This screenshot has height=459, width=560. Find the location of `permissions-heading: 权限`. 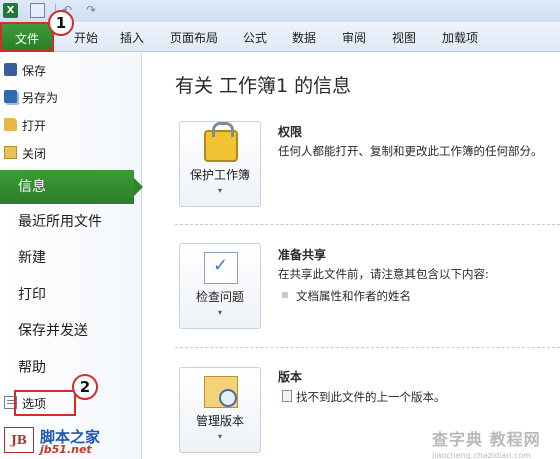

permissions-heading: 权限 is located at coordinates (290, 132).